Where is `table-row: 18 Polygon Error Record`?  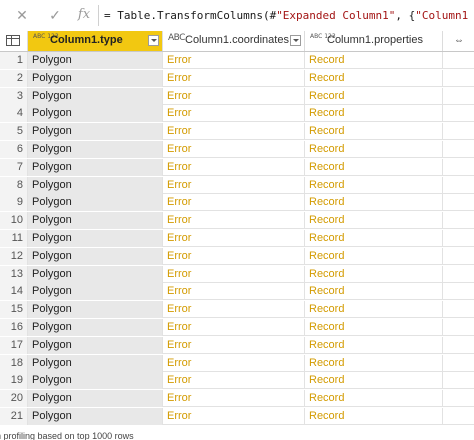
table-row: 18 Polygon Error Record is located at coordinates (237, 363).